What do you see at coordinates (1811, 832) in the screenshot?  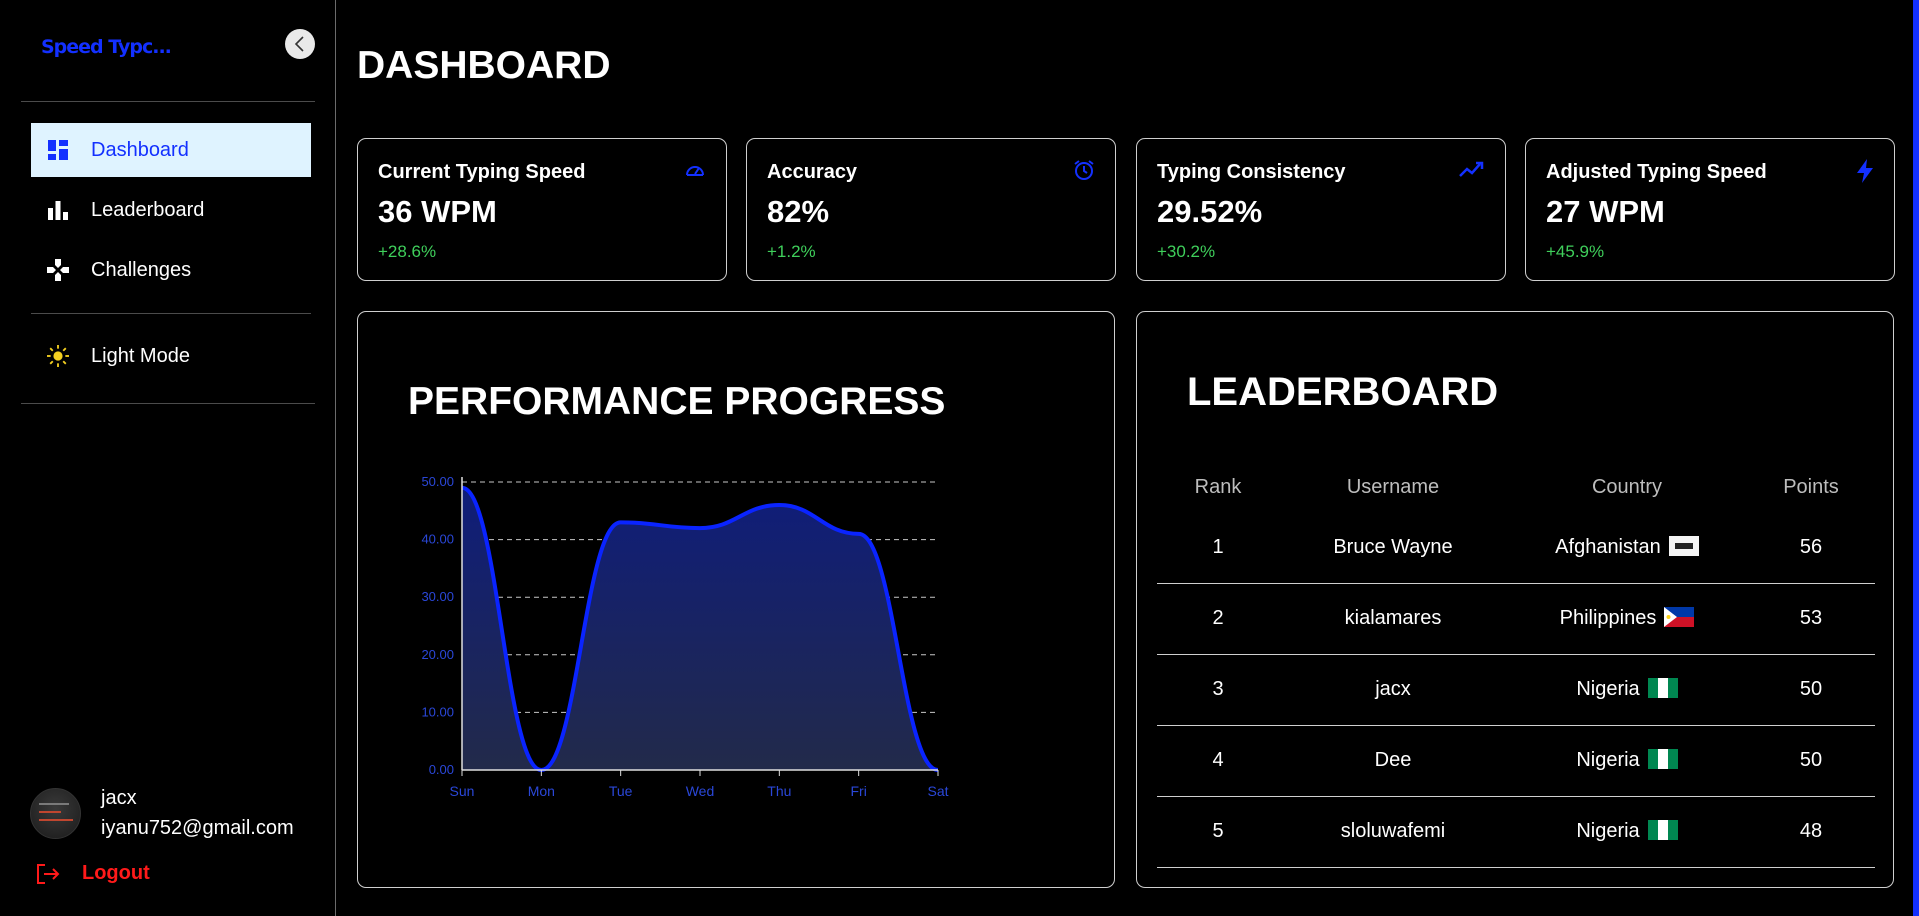 I see `points-cell: 48` at bounding box center [1811, 832].